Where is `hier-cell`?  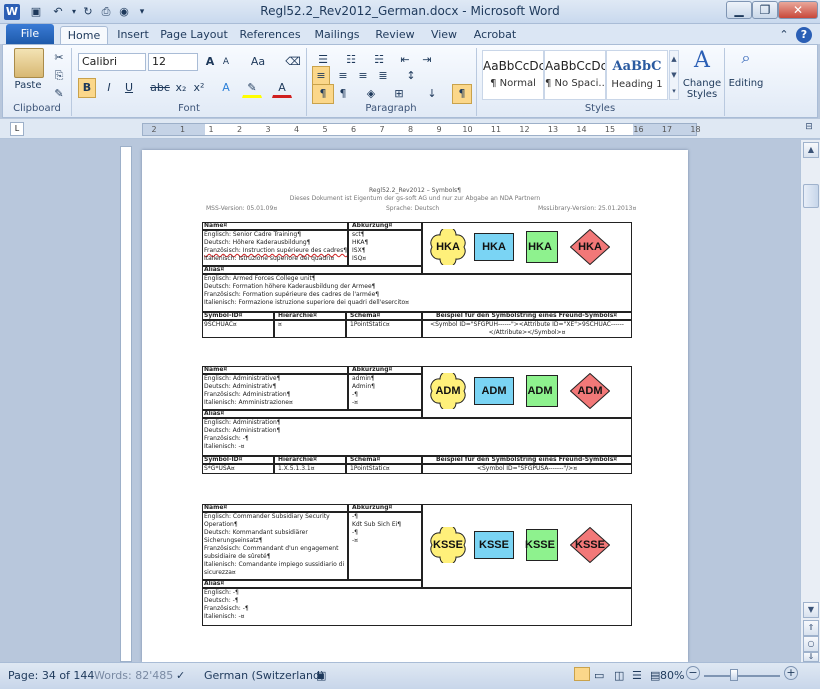
hier-cell is located at coordinates (310, 329).